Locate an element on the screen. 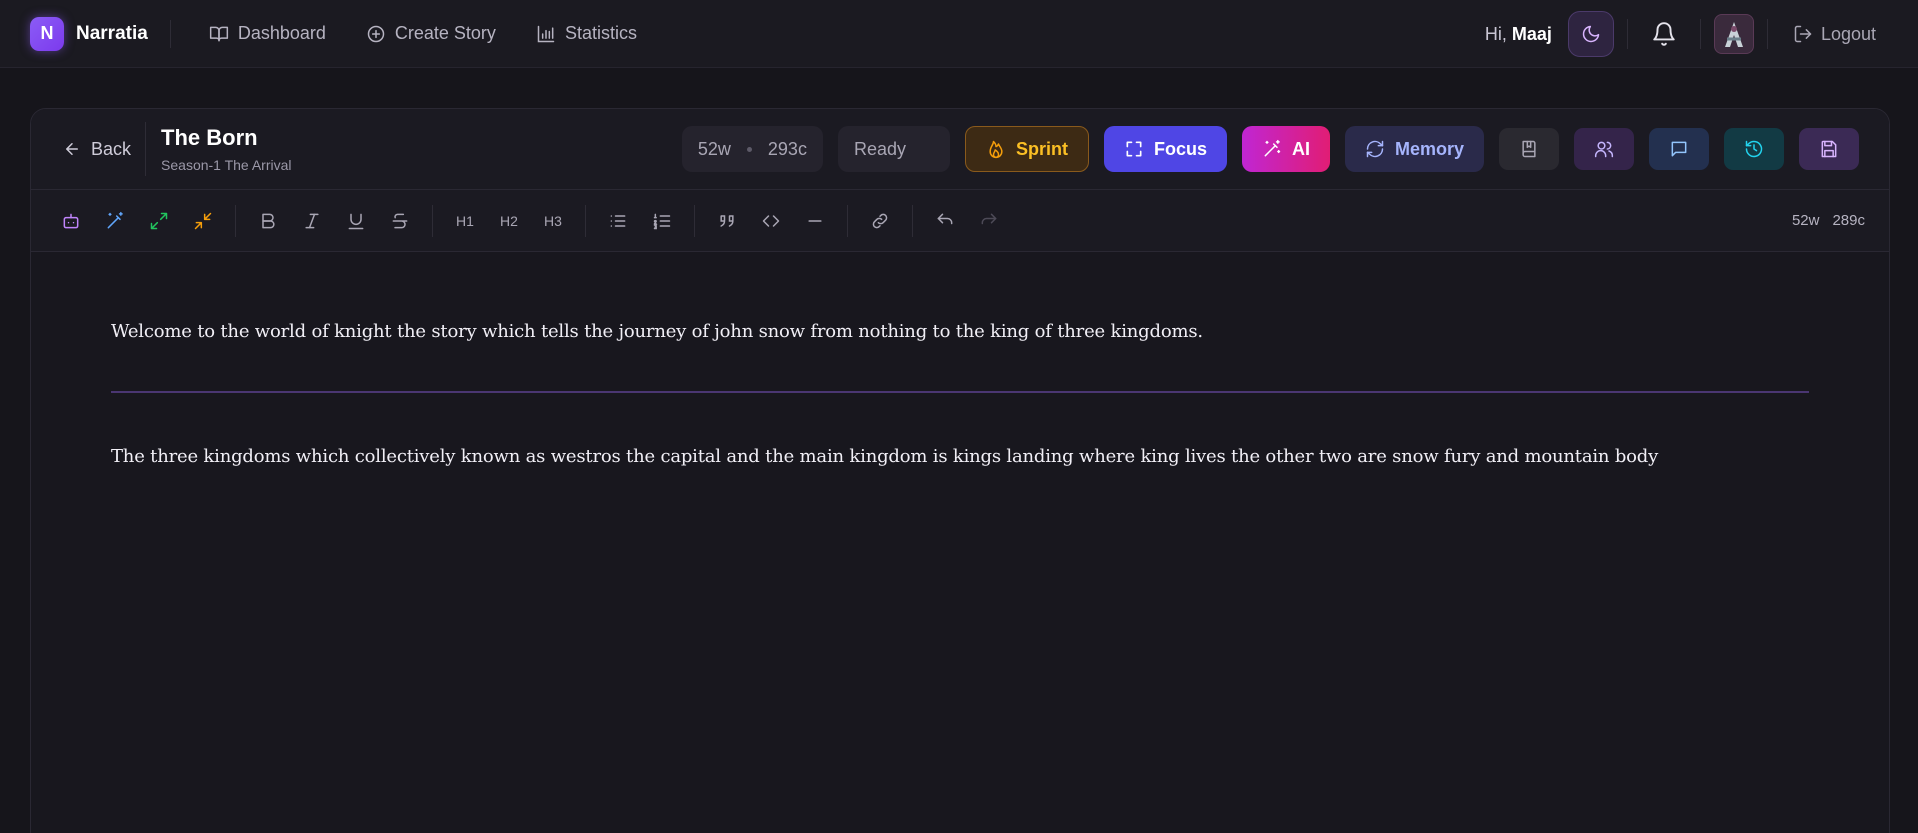 The image size is (1918, 833). expand-icon is located at coordinates (159, 220).